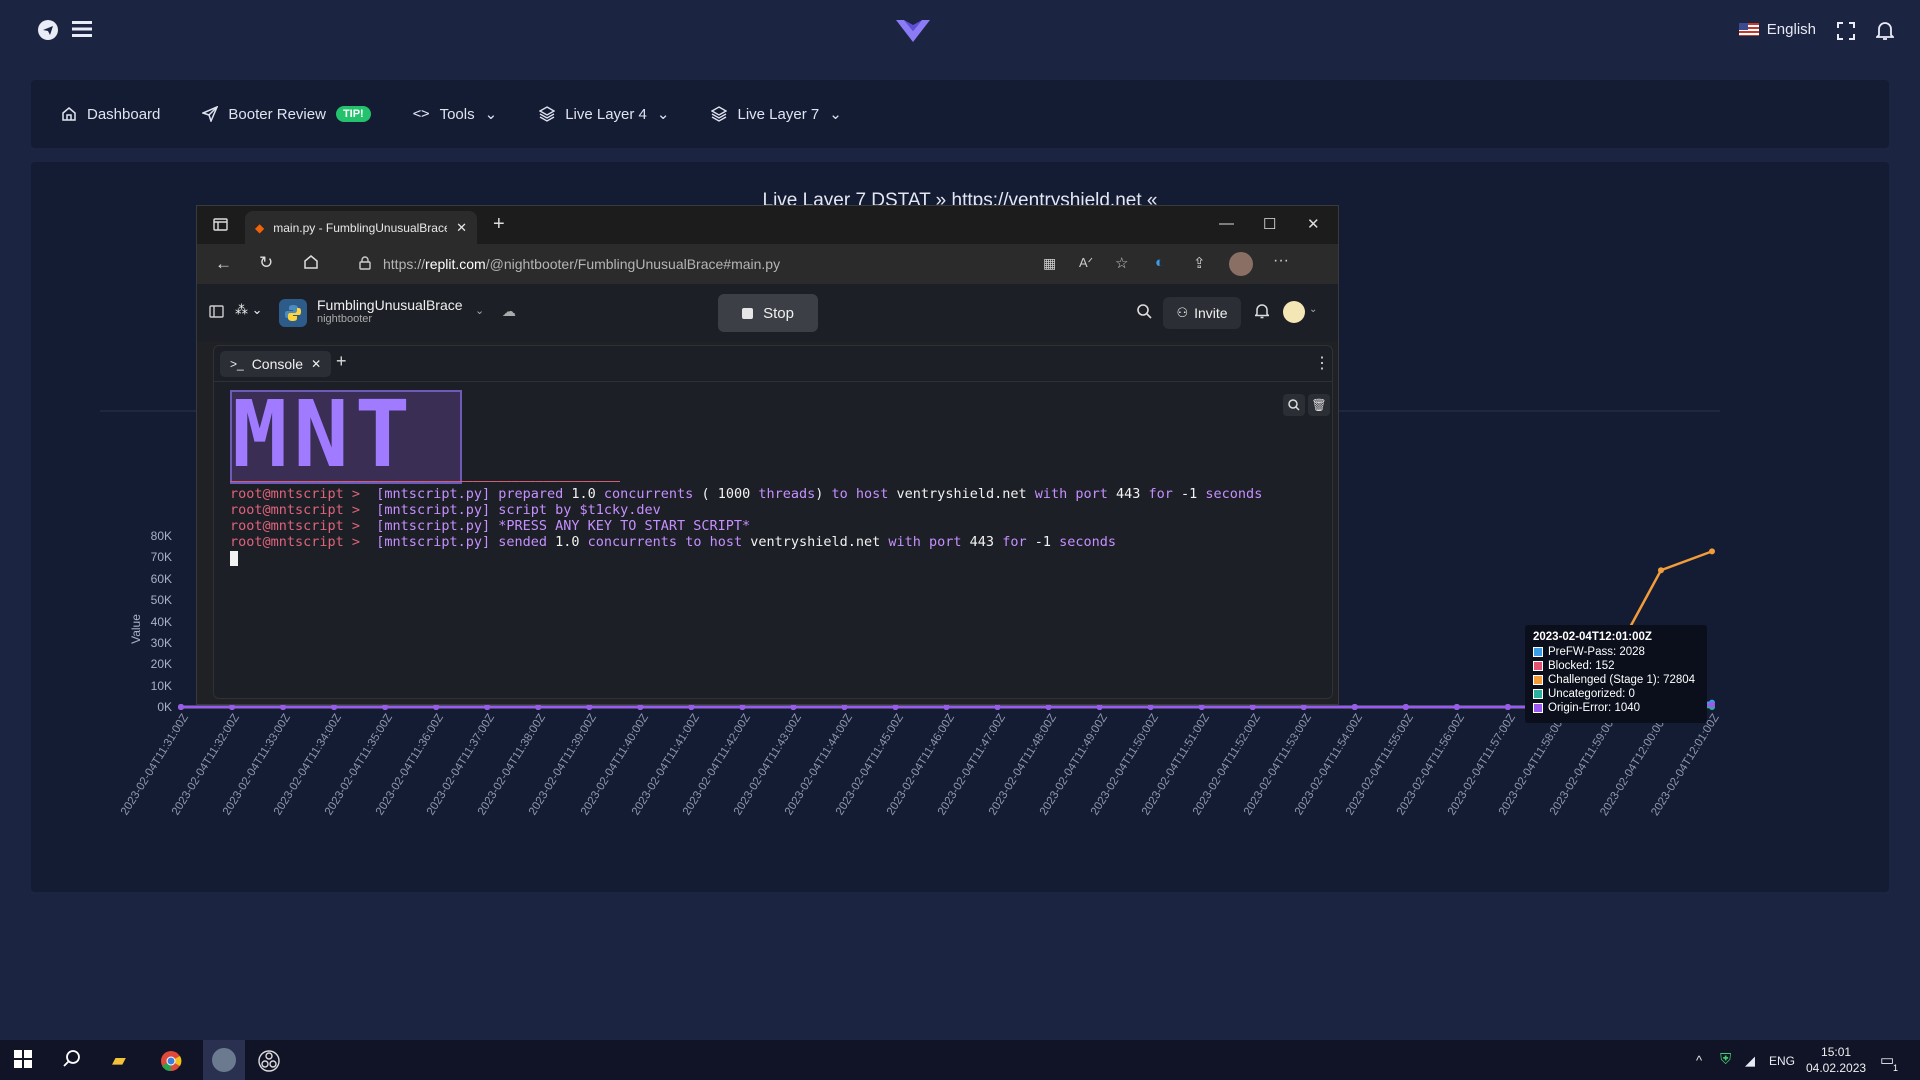 This screenshot has height=1080, width=1920. What do you see at coordinates (404, 264) in the screenshot?
I see `url-prefix: https://` at bounding box center [404, 264].